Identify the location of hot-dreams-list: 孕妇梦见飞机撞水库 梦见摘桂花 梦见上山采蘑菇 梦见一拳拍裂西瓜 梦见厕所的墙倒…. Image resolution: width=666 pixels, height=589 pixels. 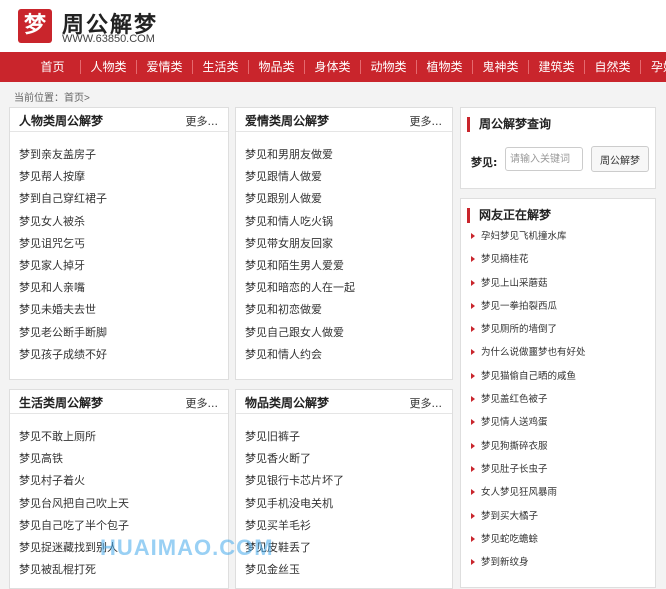
(528, 399).